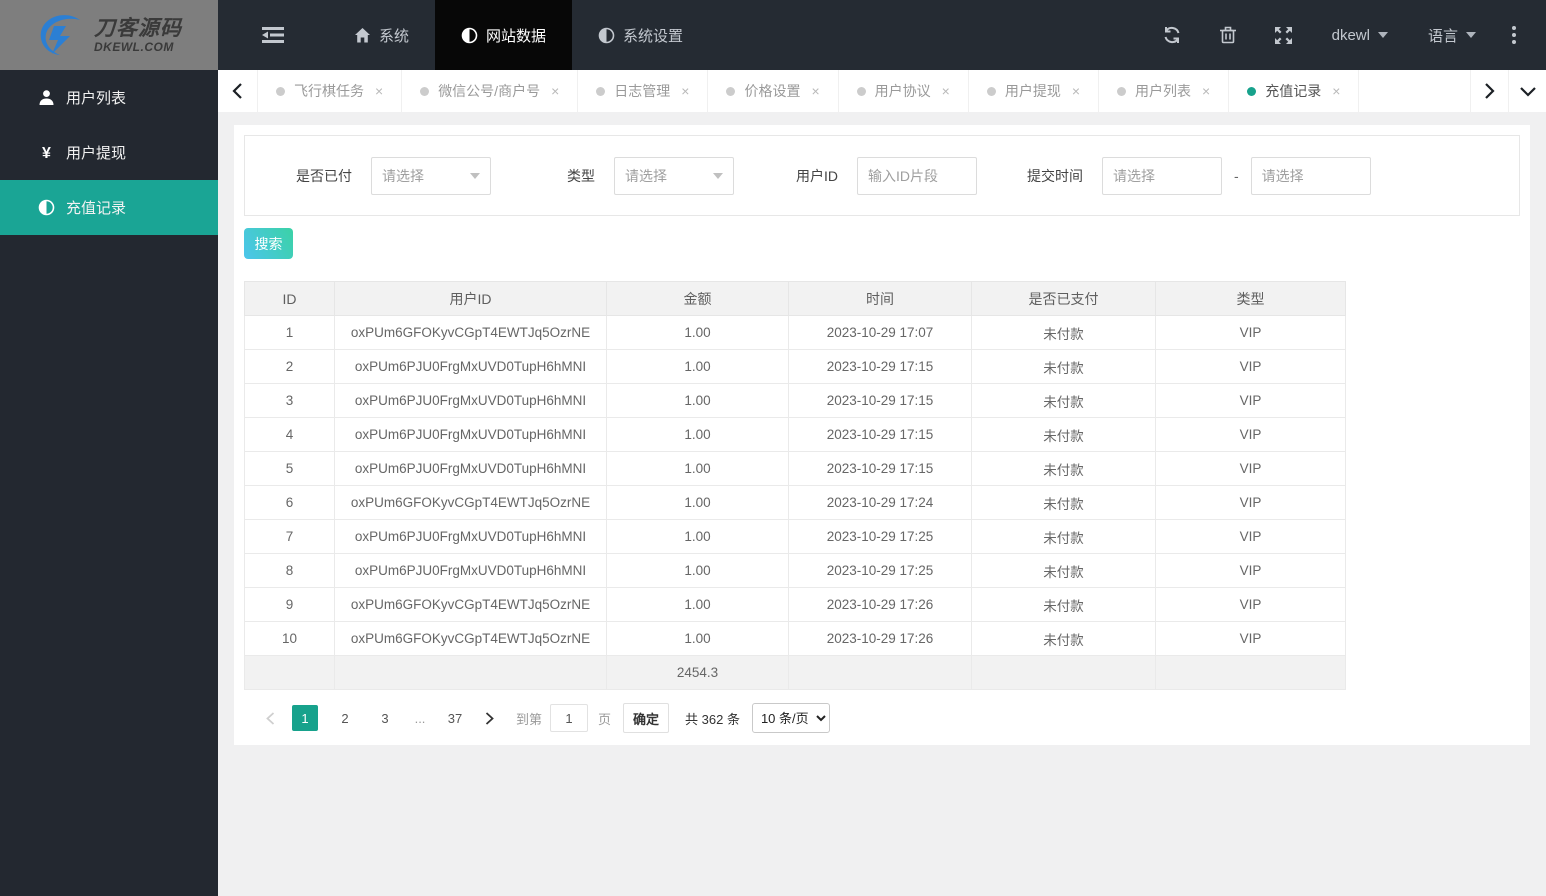 The image size is (1546, 896). Describe the element at coordinates (646, 718) in the screenshot. I see `goto-confirm-button: 确定` at that location.